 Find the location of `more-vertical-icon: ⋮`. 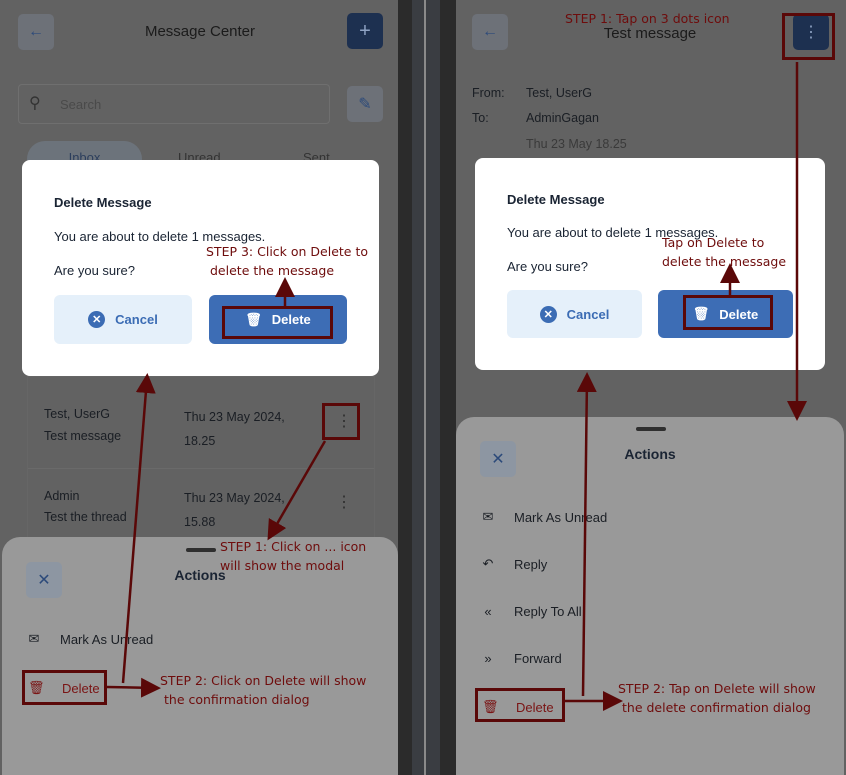

more-vertical-icon: ⋮ is located at coordinates (344, 502).